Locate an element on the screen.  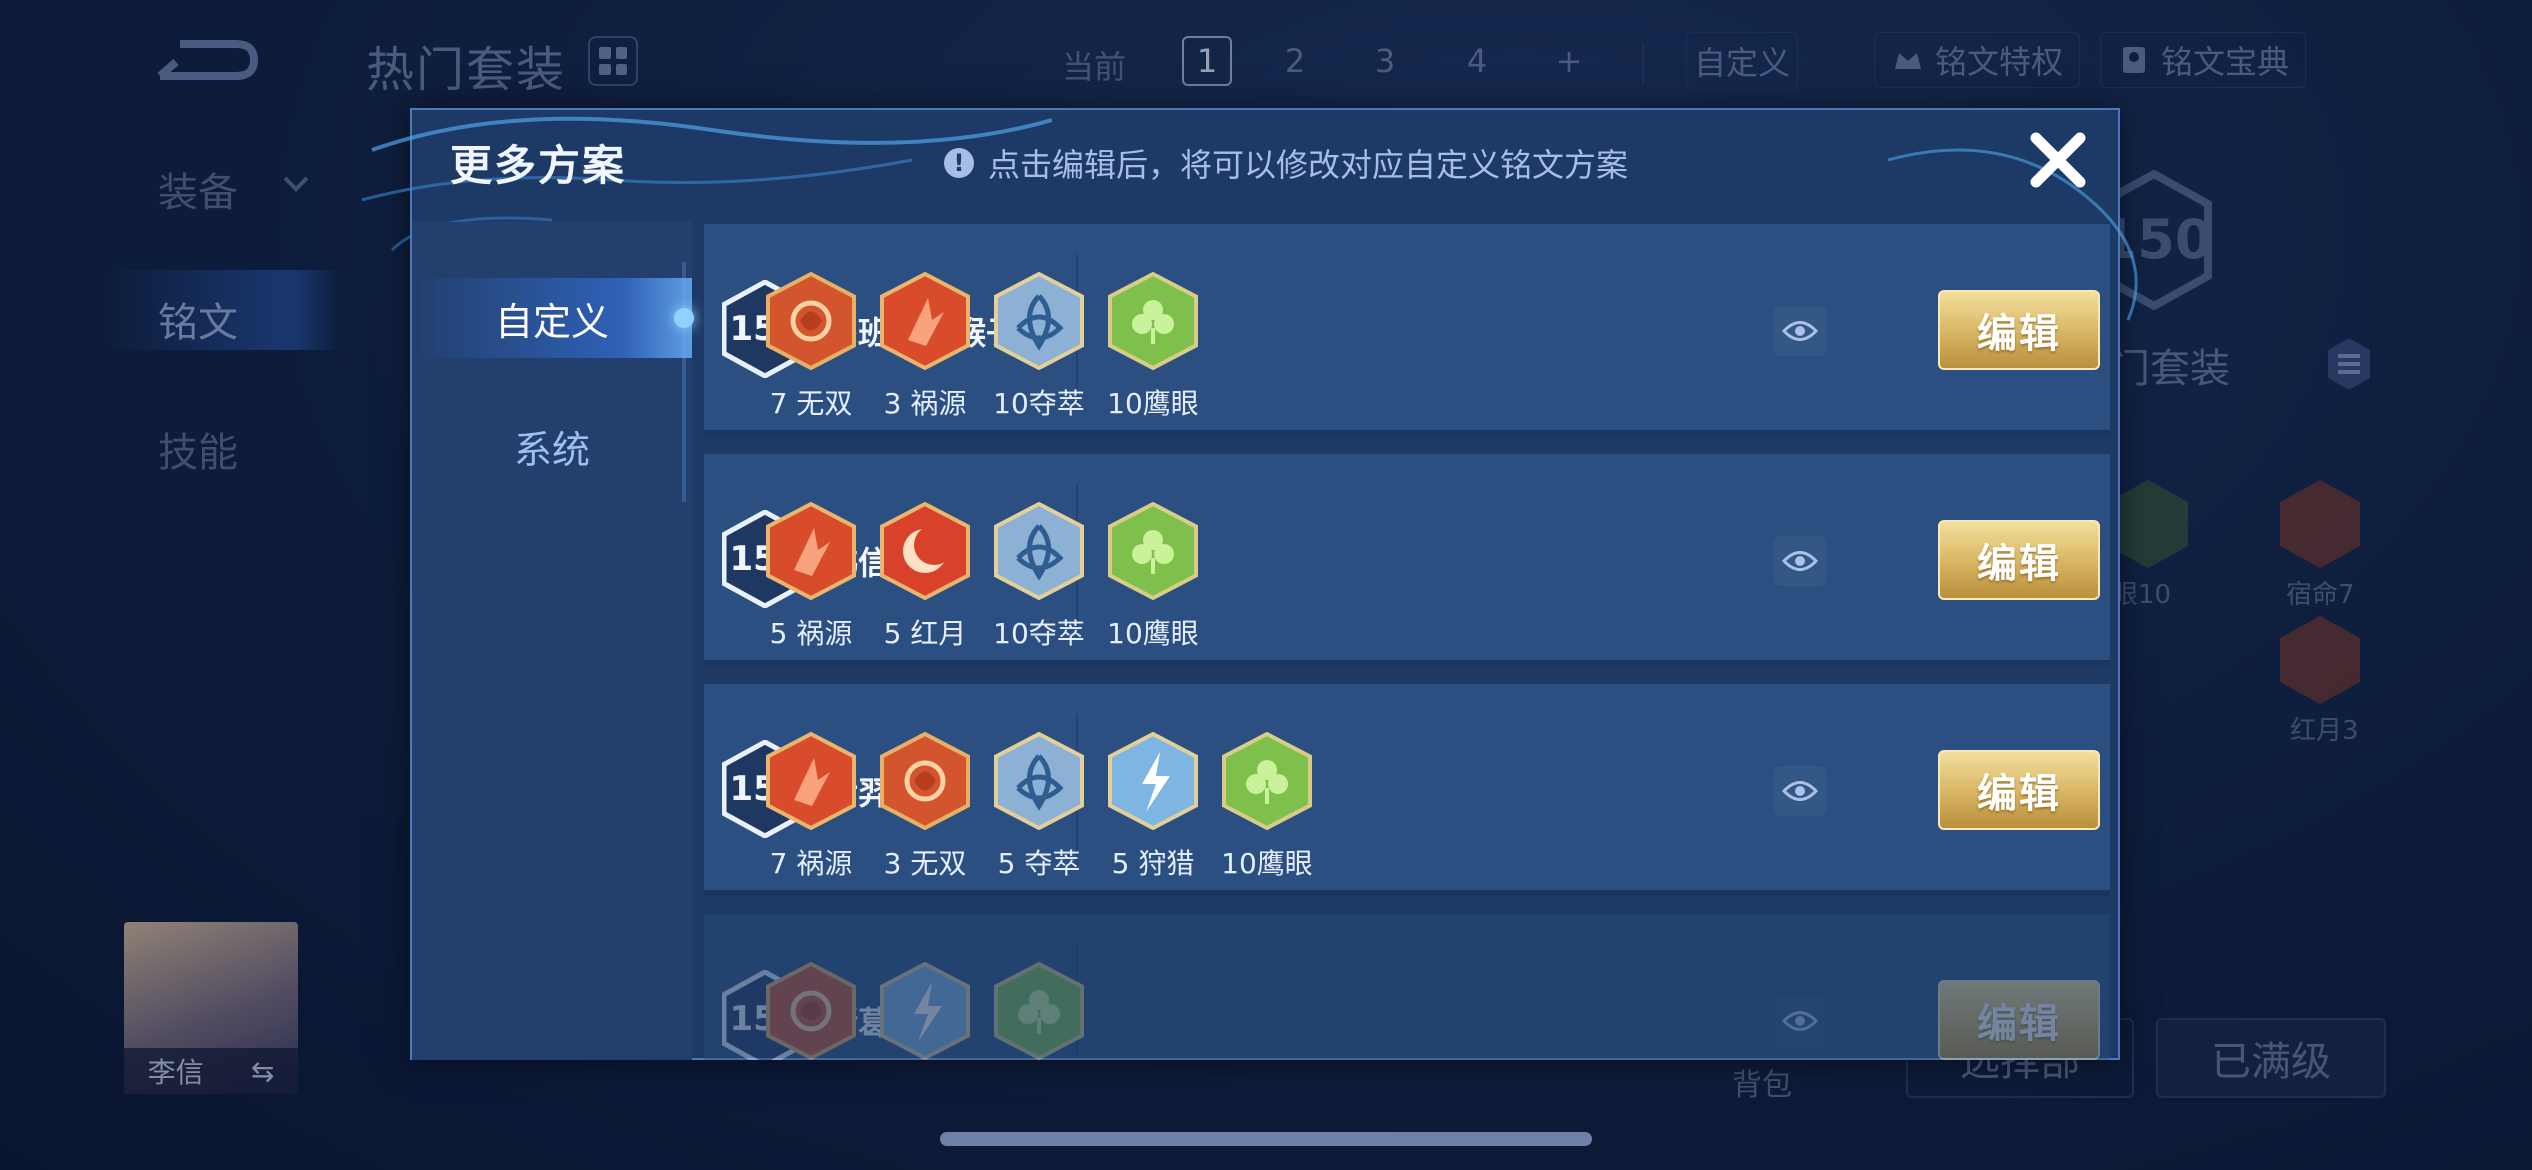
plan-row: 150 韩信 5 祸源 5 红月 10夺萃 10鹰眼 编辑 is located at coordinates (1407, 560).